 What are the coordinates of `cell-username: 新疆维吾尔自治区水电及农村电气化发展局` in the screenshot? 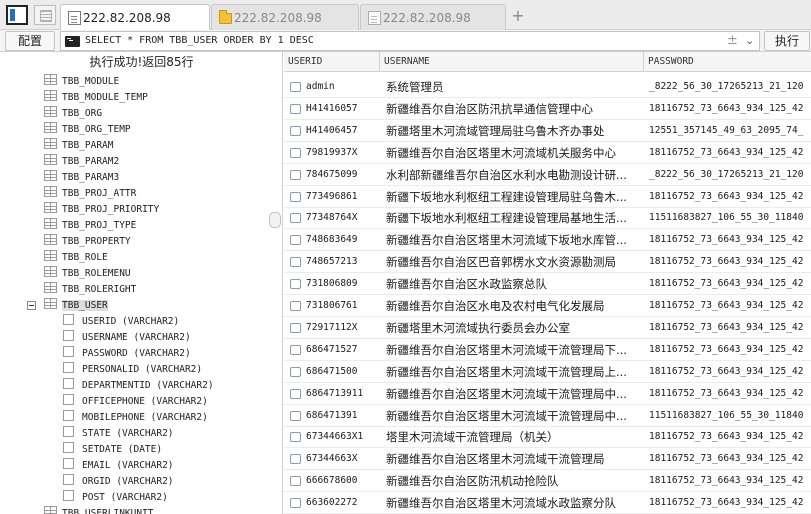 It's located at (515, 306).